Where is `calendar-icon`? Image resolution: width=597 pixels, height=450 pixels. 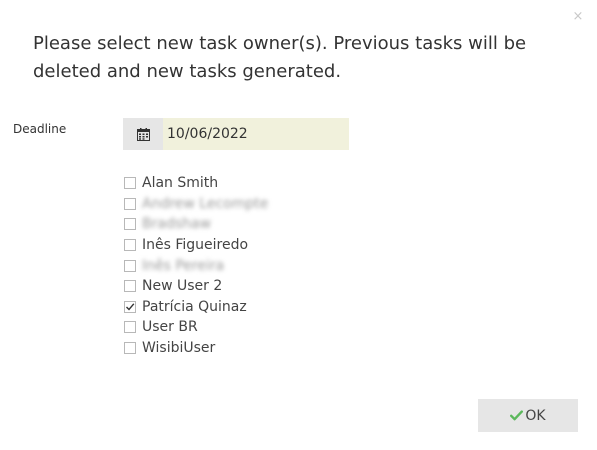 calendar-icon is located at coordinates (143, 134).